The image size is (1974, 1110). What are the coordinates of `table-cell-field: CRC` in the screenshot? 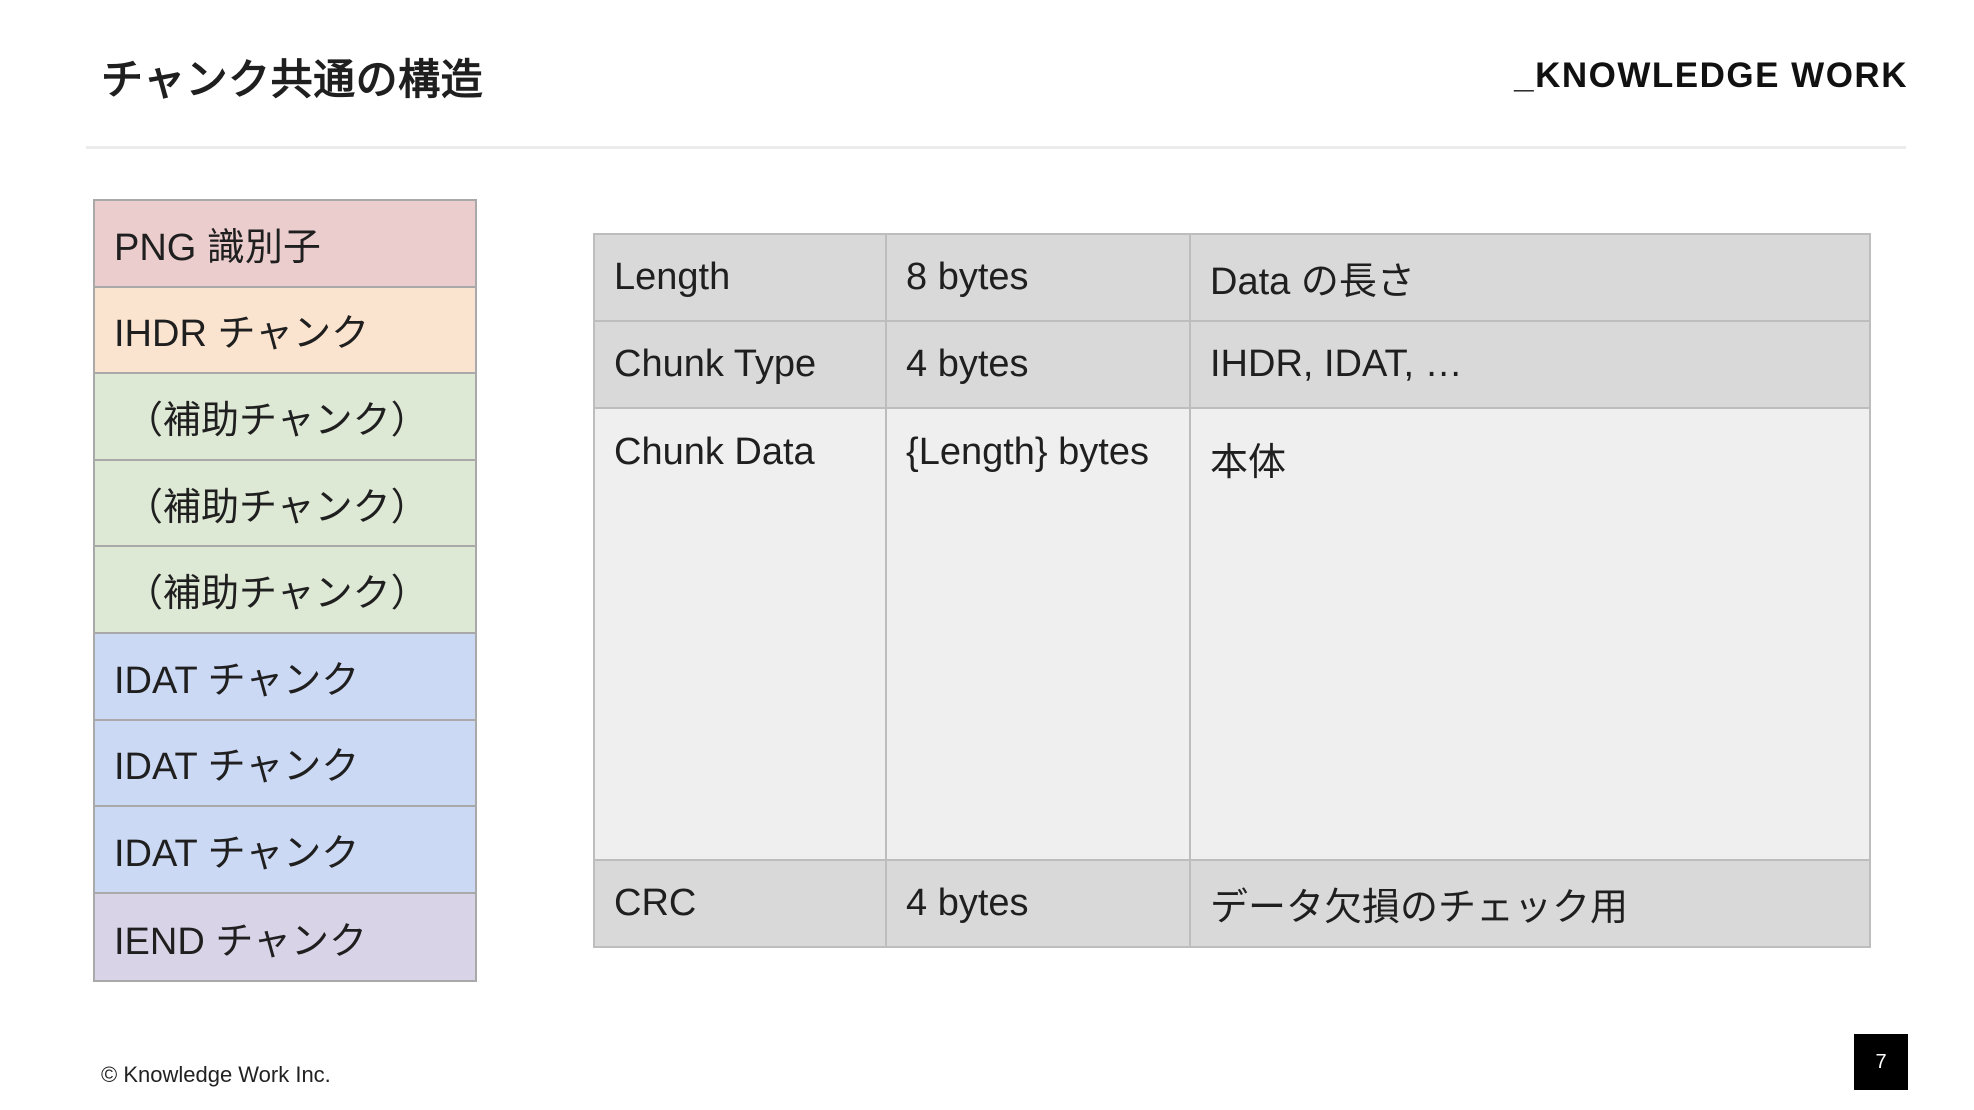 It's located at (740, 903).